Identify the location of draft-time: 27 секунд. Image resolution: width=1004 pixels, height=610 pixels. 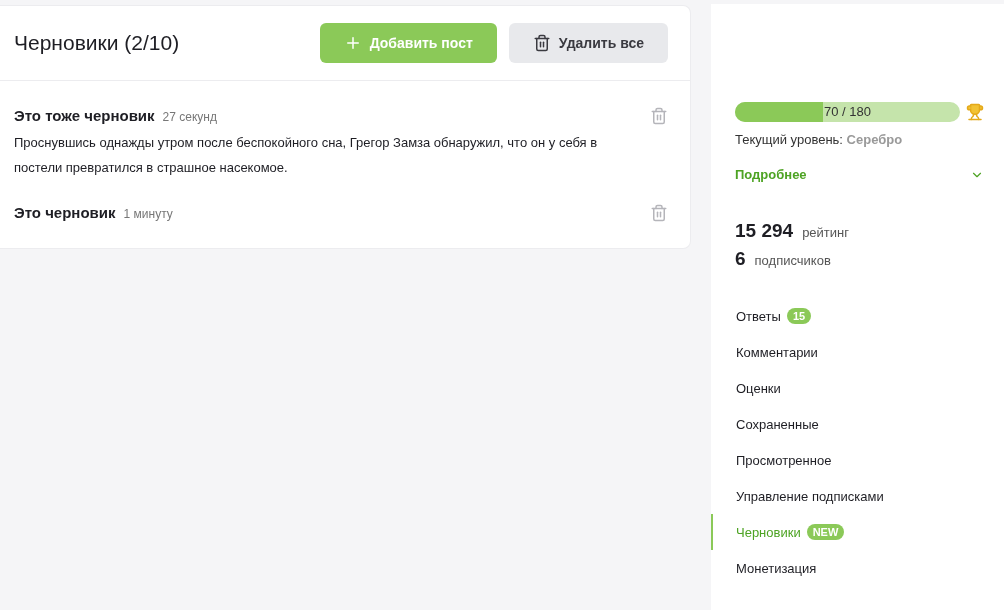
(189, 117).